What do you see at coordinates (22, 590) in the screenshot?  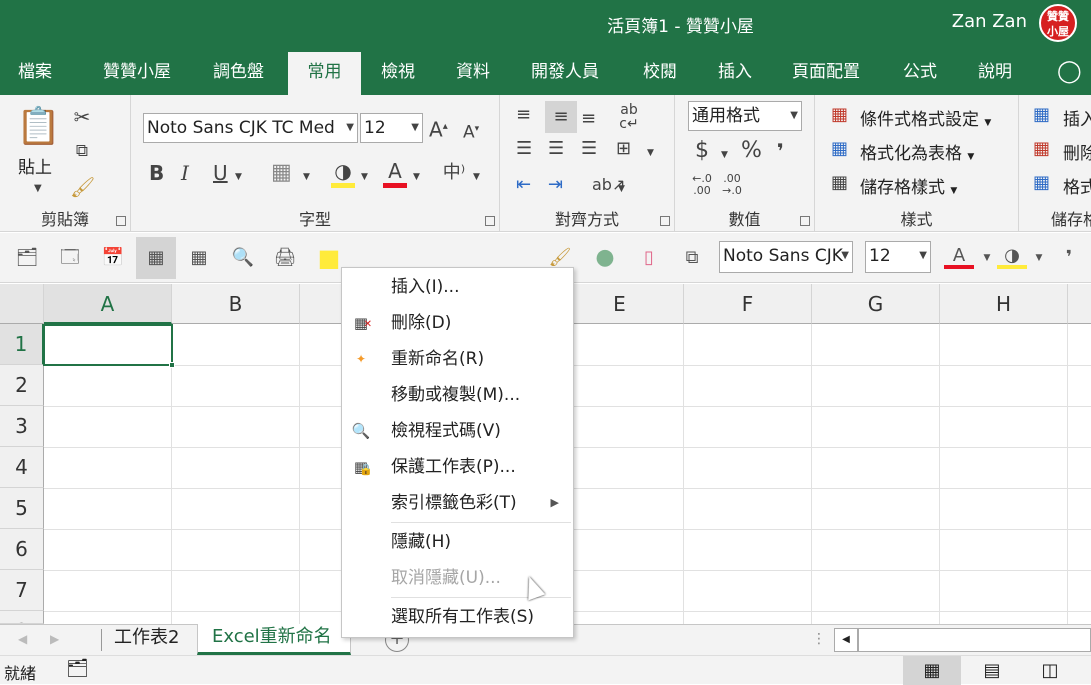 I see `row-header: 7` at bounding box center [22, 590].